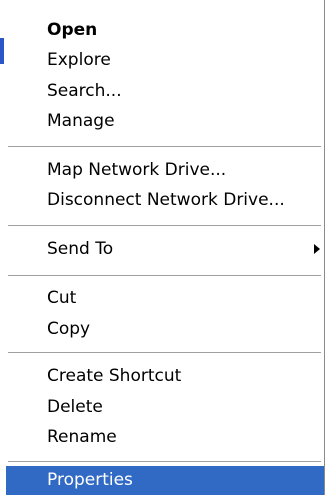 The image size is (329, 495). I want to click on menu-item-cut: Cut, so click(165, 298).